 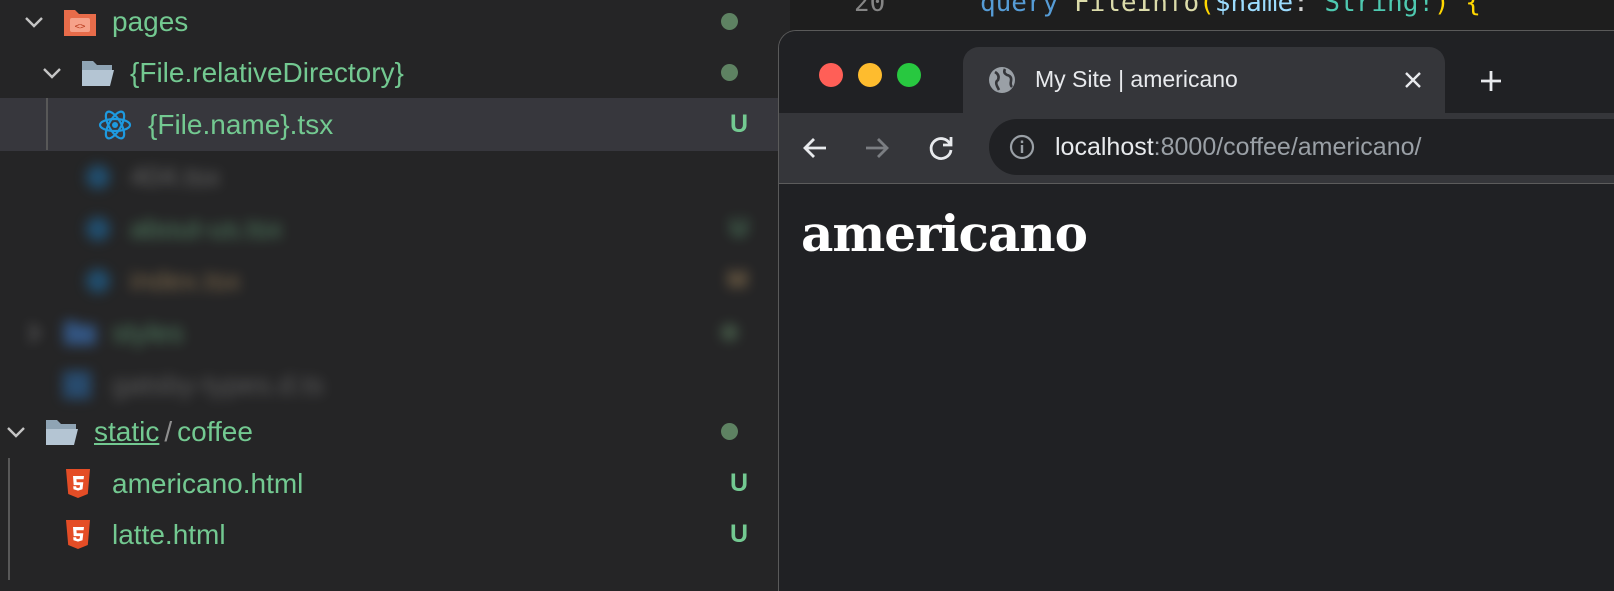 What do you see at coordinates (126, 431) in the screenshot?
I see `path-segment-static: static` at bounding box center [126, 431].